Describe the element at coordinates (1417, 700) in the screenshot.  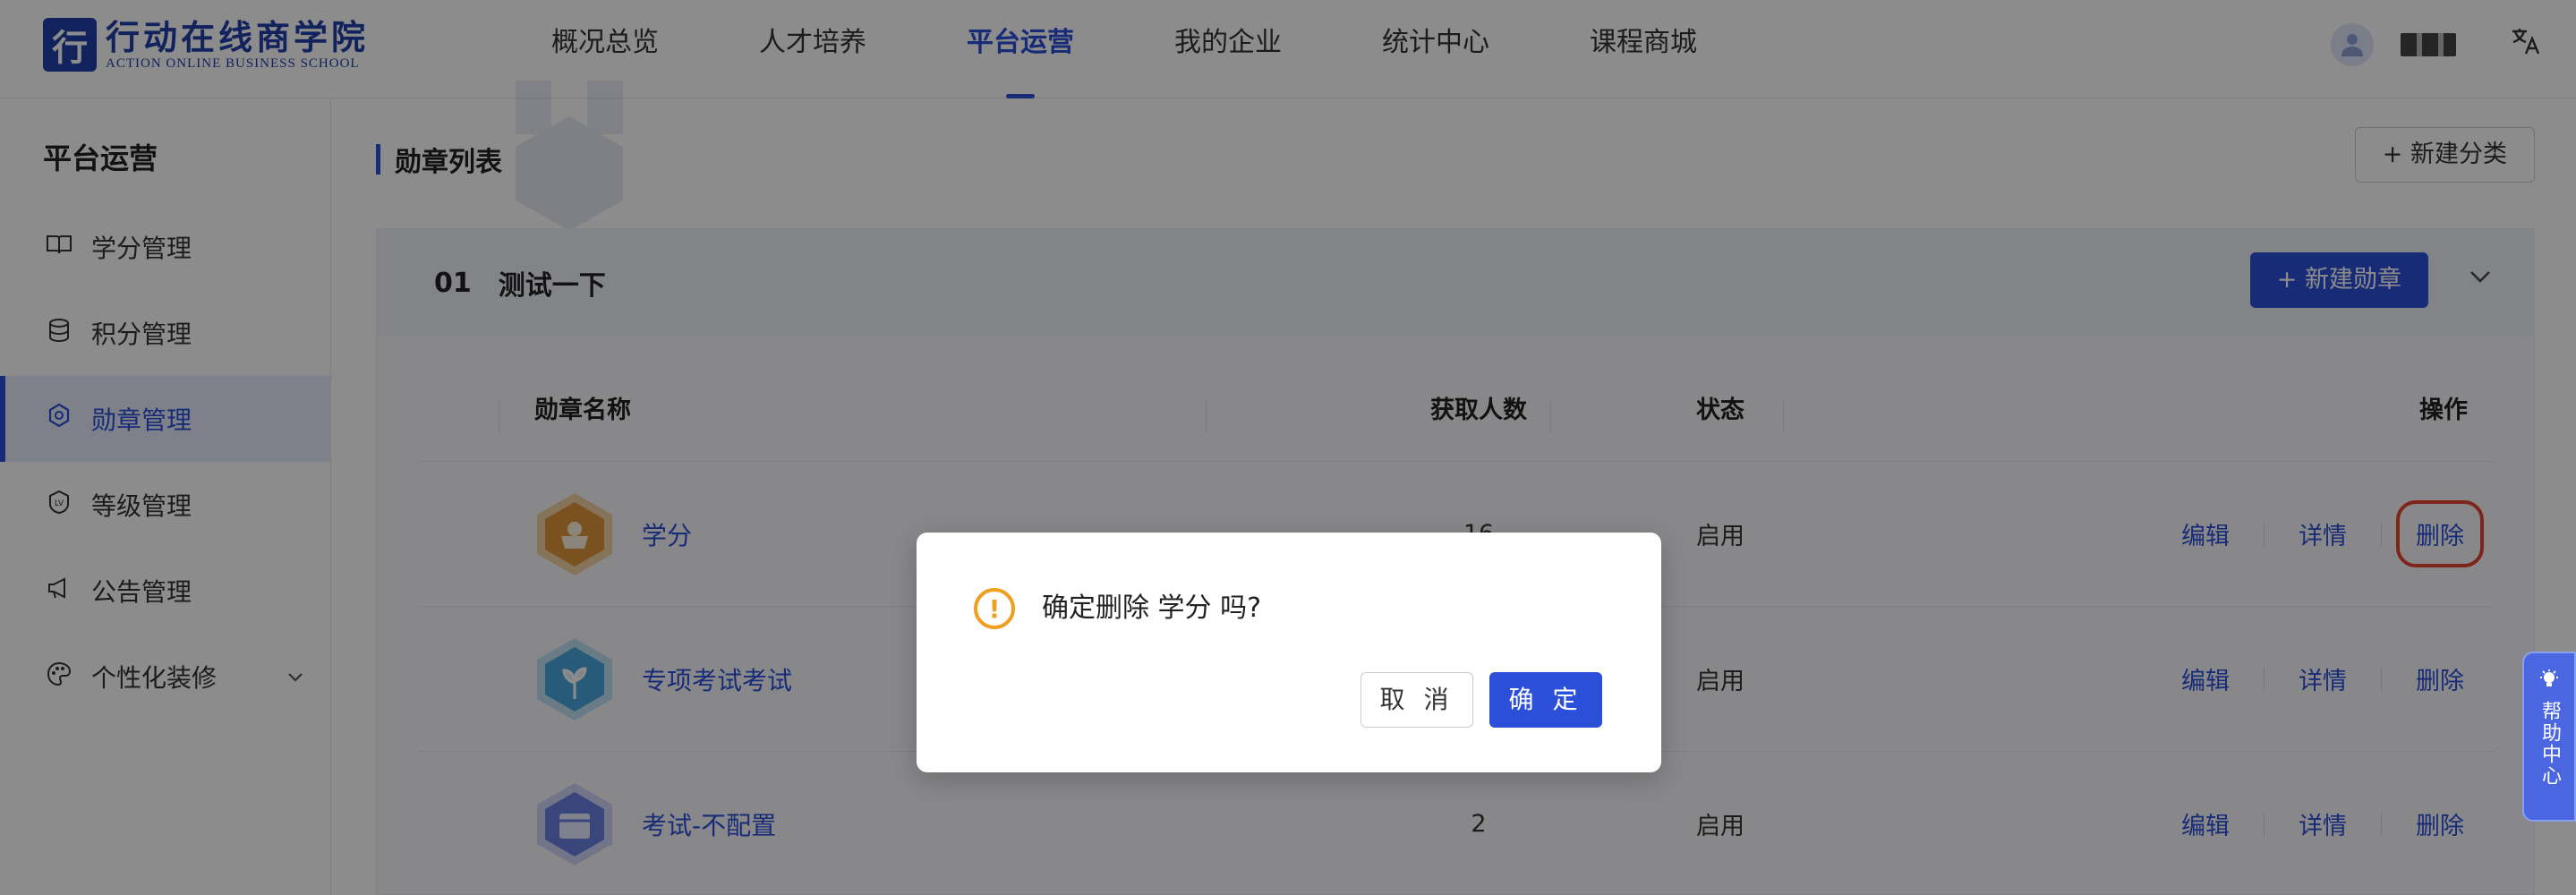
I see `cancel-button: 取 消` at that location.